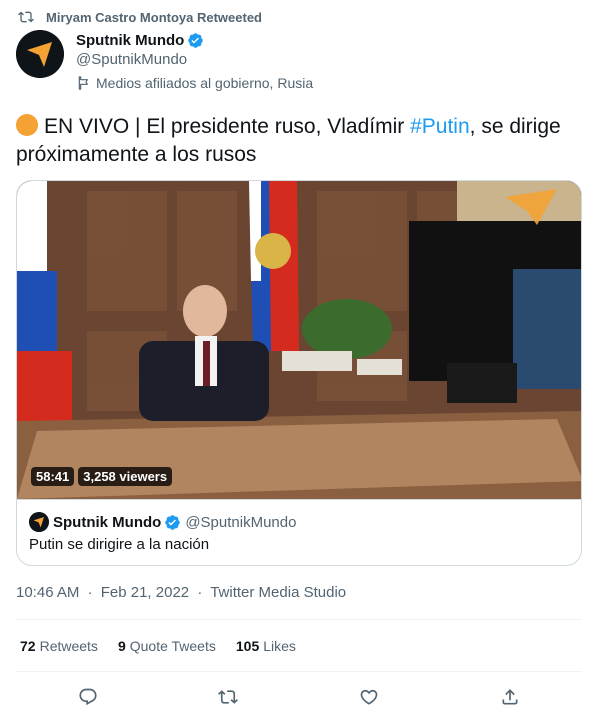 The width and height of the screenshot is (598, 719). I want to click on affiliation-text: Medios afiliados al gobierno, Rusia, so click(205, 83).